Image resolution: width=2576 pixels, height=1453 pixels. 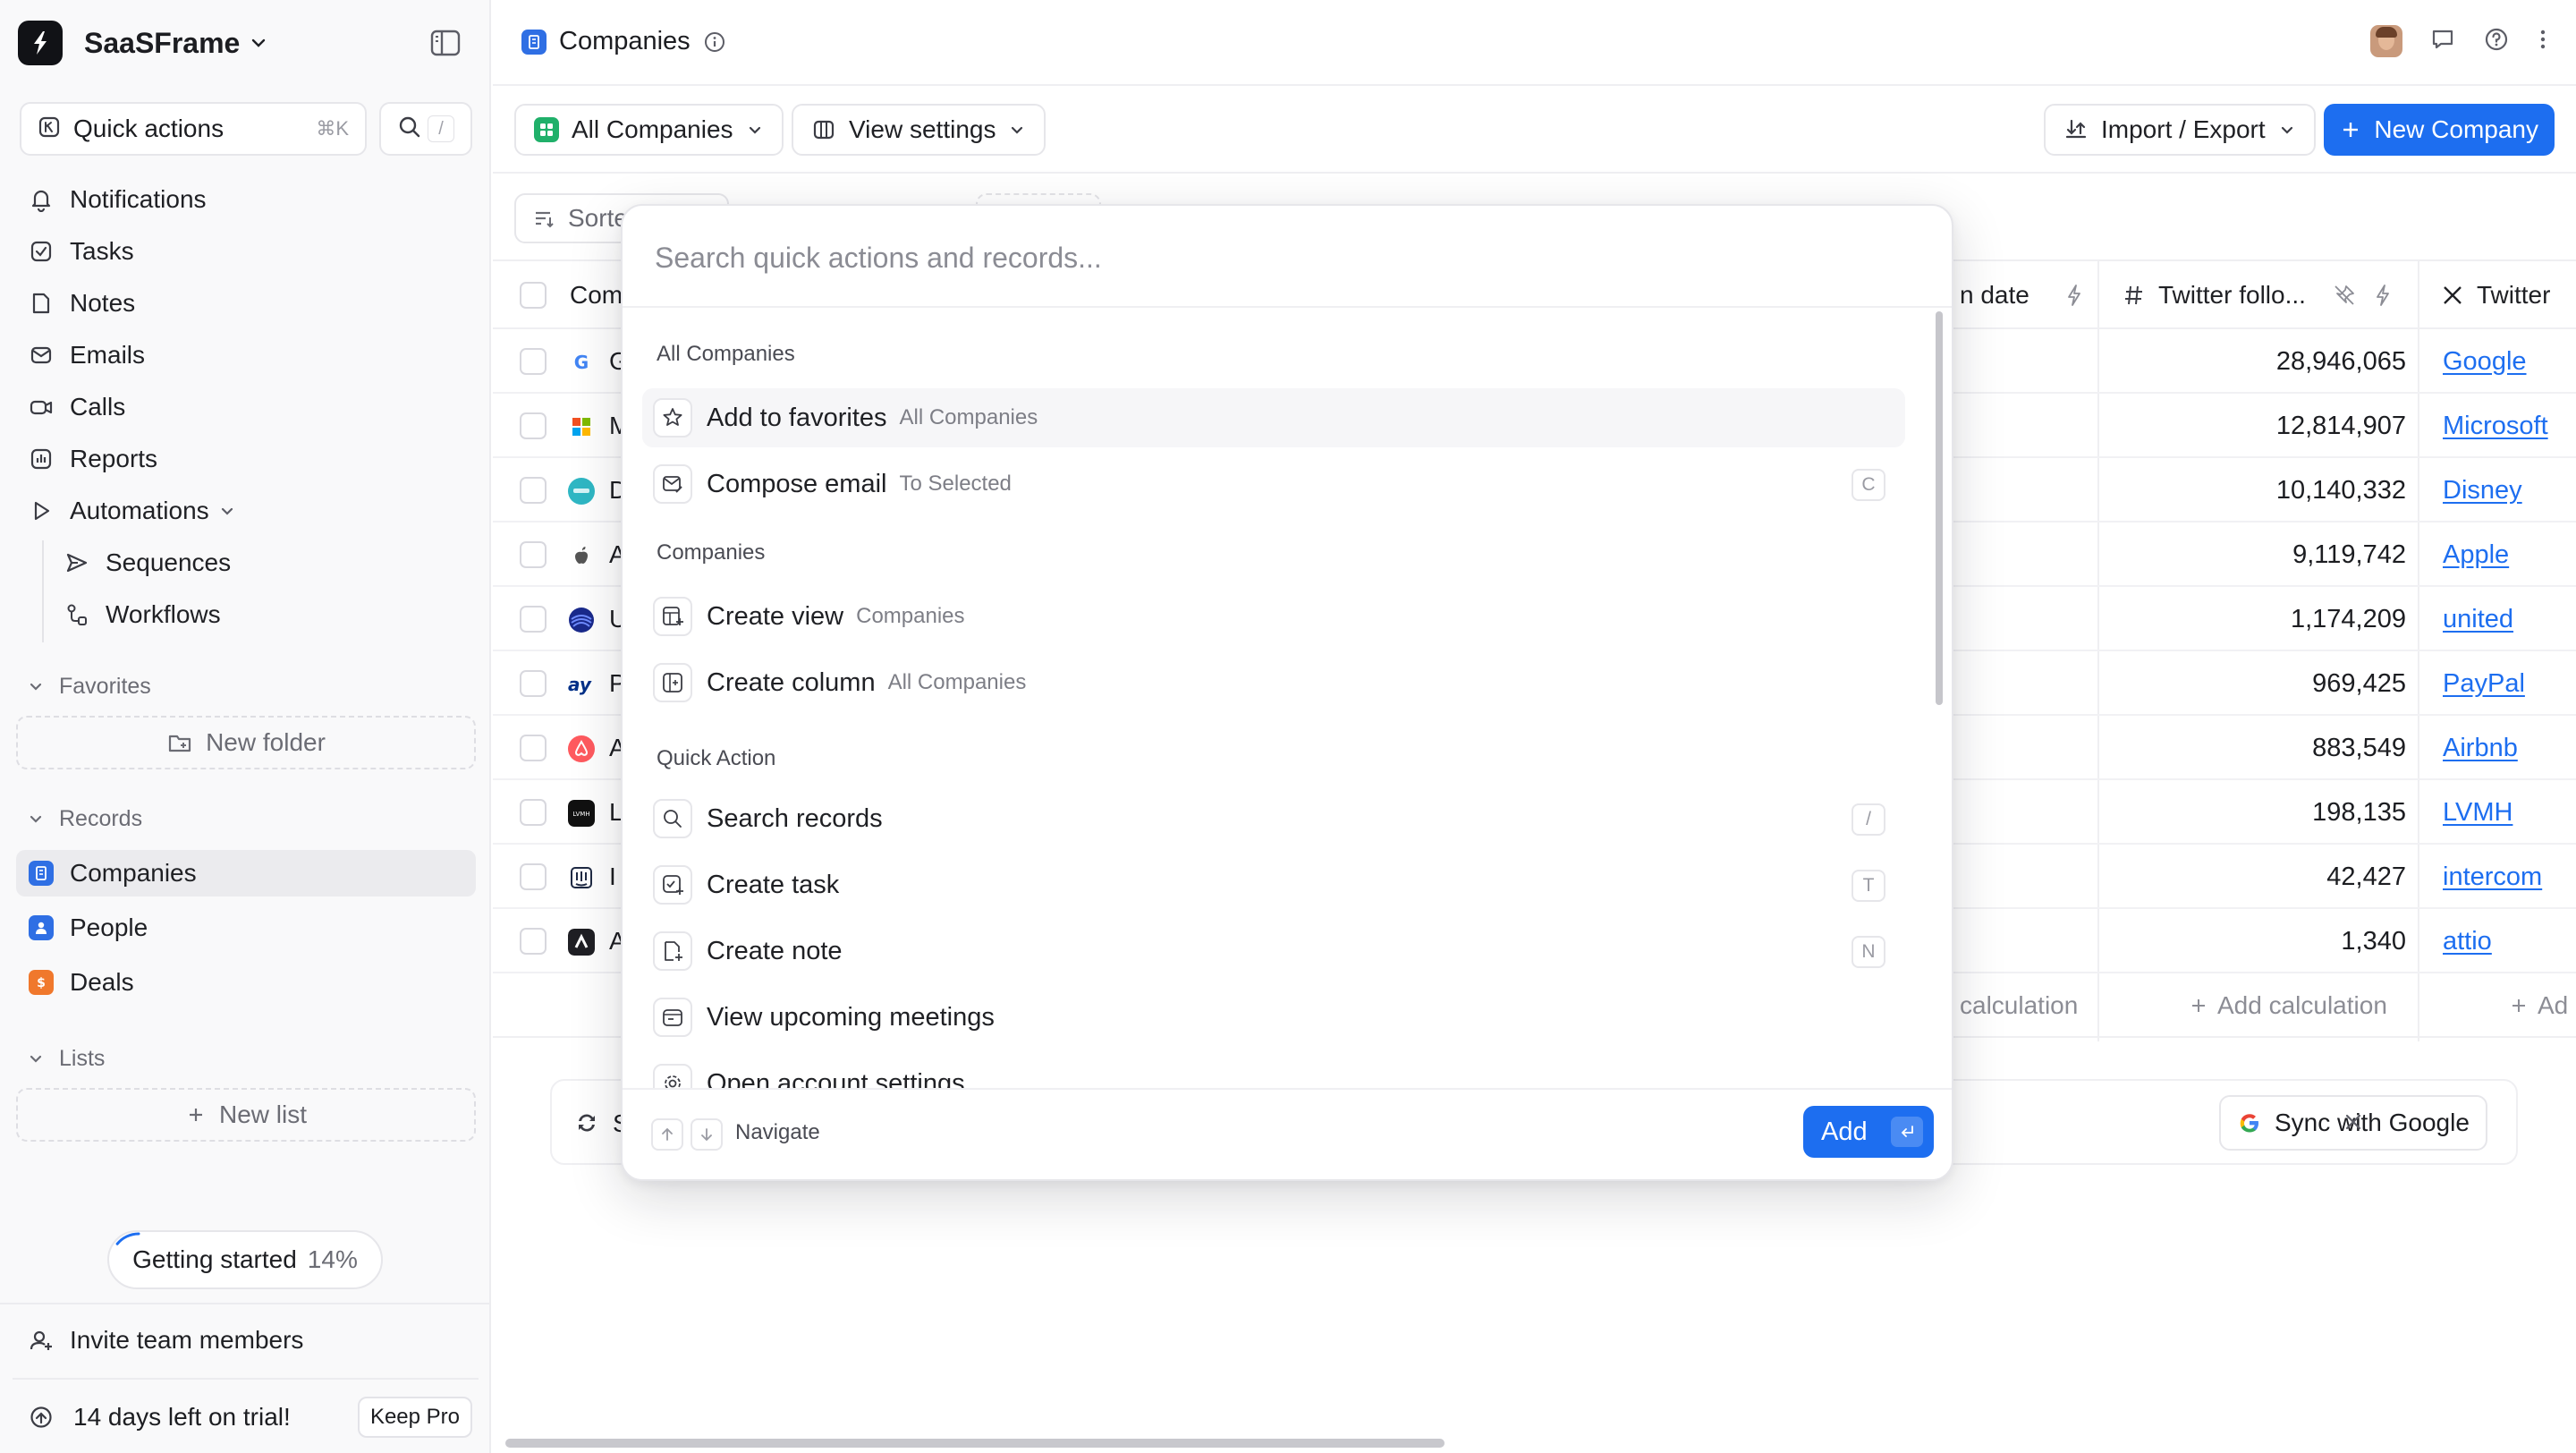 I want to click on palette-item-label: Add to favorites, so click(x=797, y=417).